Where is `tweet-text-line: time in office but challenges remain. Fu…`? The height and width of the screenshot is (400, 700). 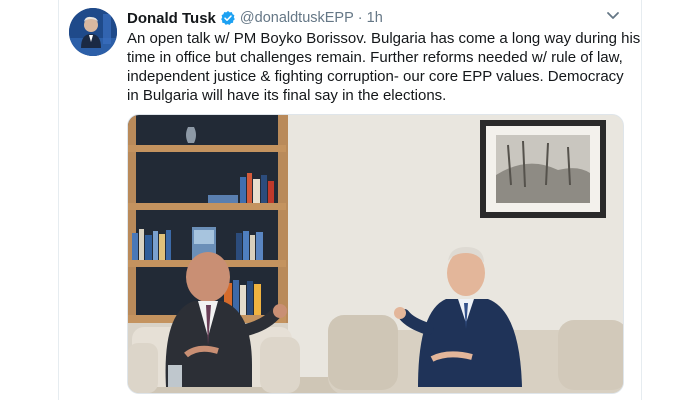
tweet-text-line: time in office but challenges remain. Fu… is located at coordinates (375, 57).